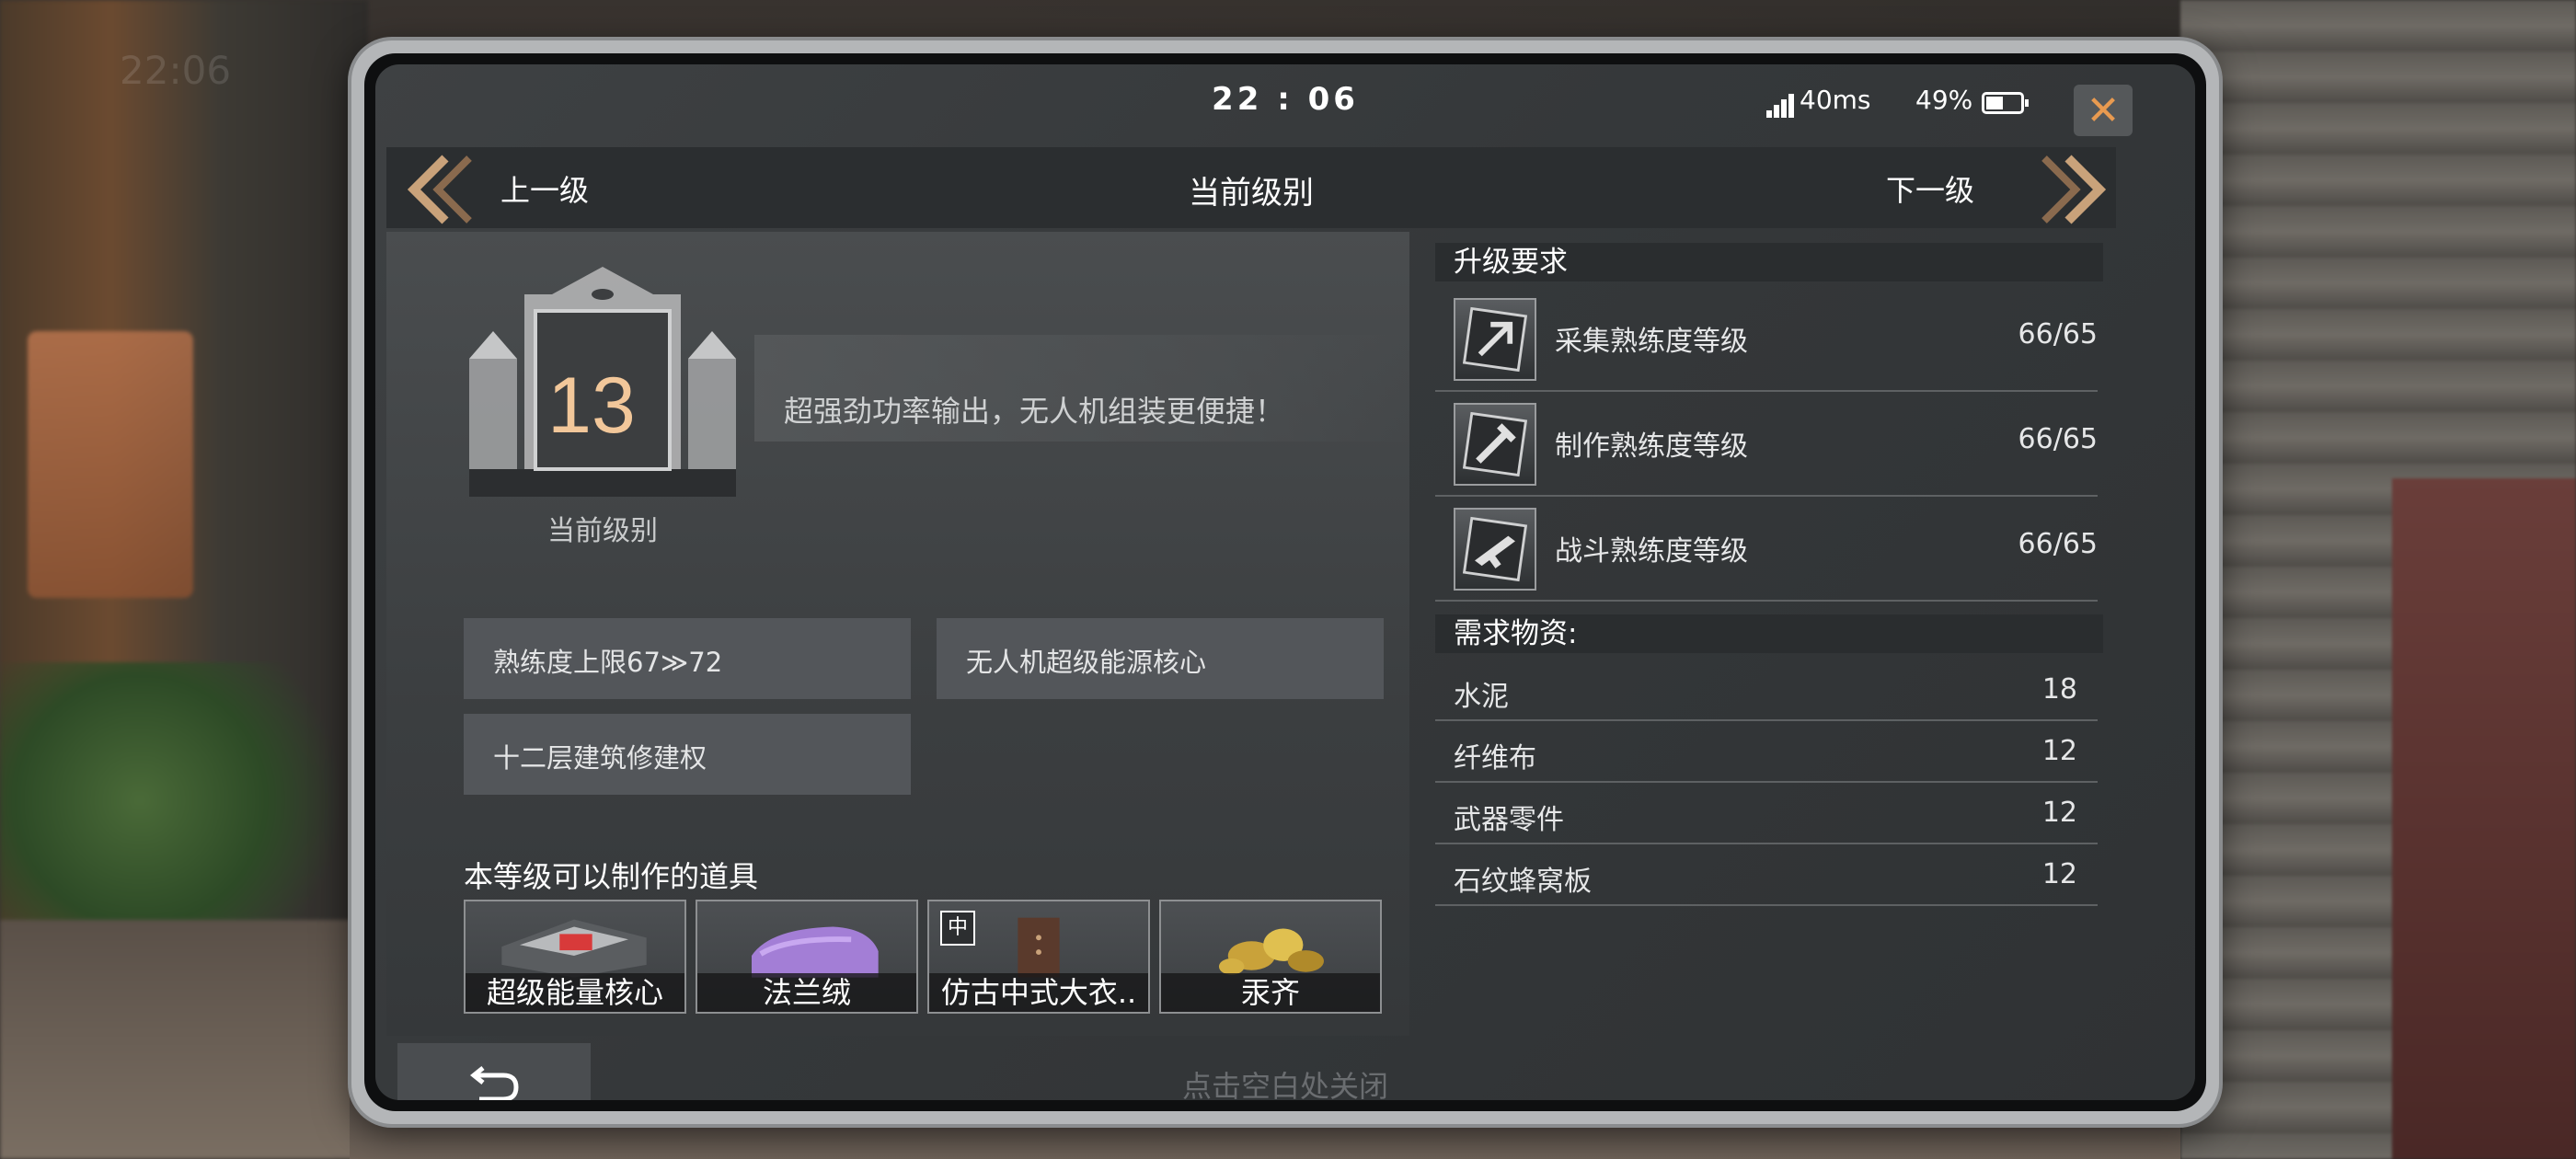 This screenshot has width=2576, height=1159. What do you see at coordinates (1651, 551) in the screenshot?
I see `requirement-label: 战斗熟练度等级` at bounding box center [1651, 551].